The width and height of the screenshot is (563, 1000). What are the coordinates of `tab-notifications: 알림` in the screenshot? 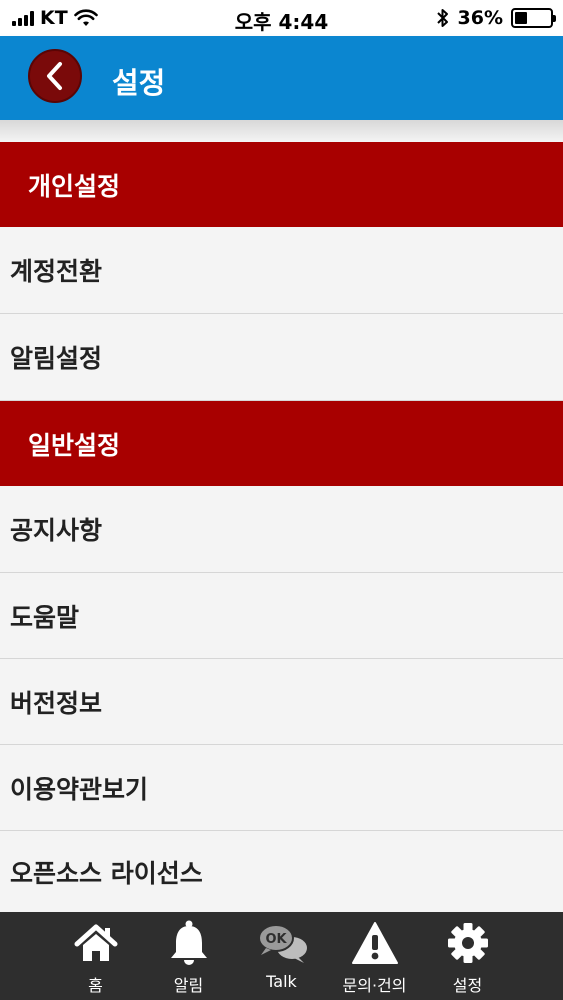 It's located at (188, 956).